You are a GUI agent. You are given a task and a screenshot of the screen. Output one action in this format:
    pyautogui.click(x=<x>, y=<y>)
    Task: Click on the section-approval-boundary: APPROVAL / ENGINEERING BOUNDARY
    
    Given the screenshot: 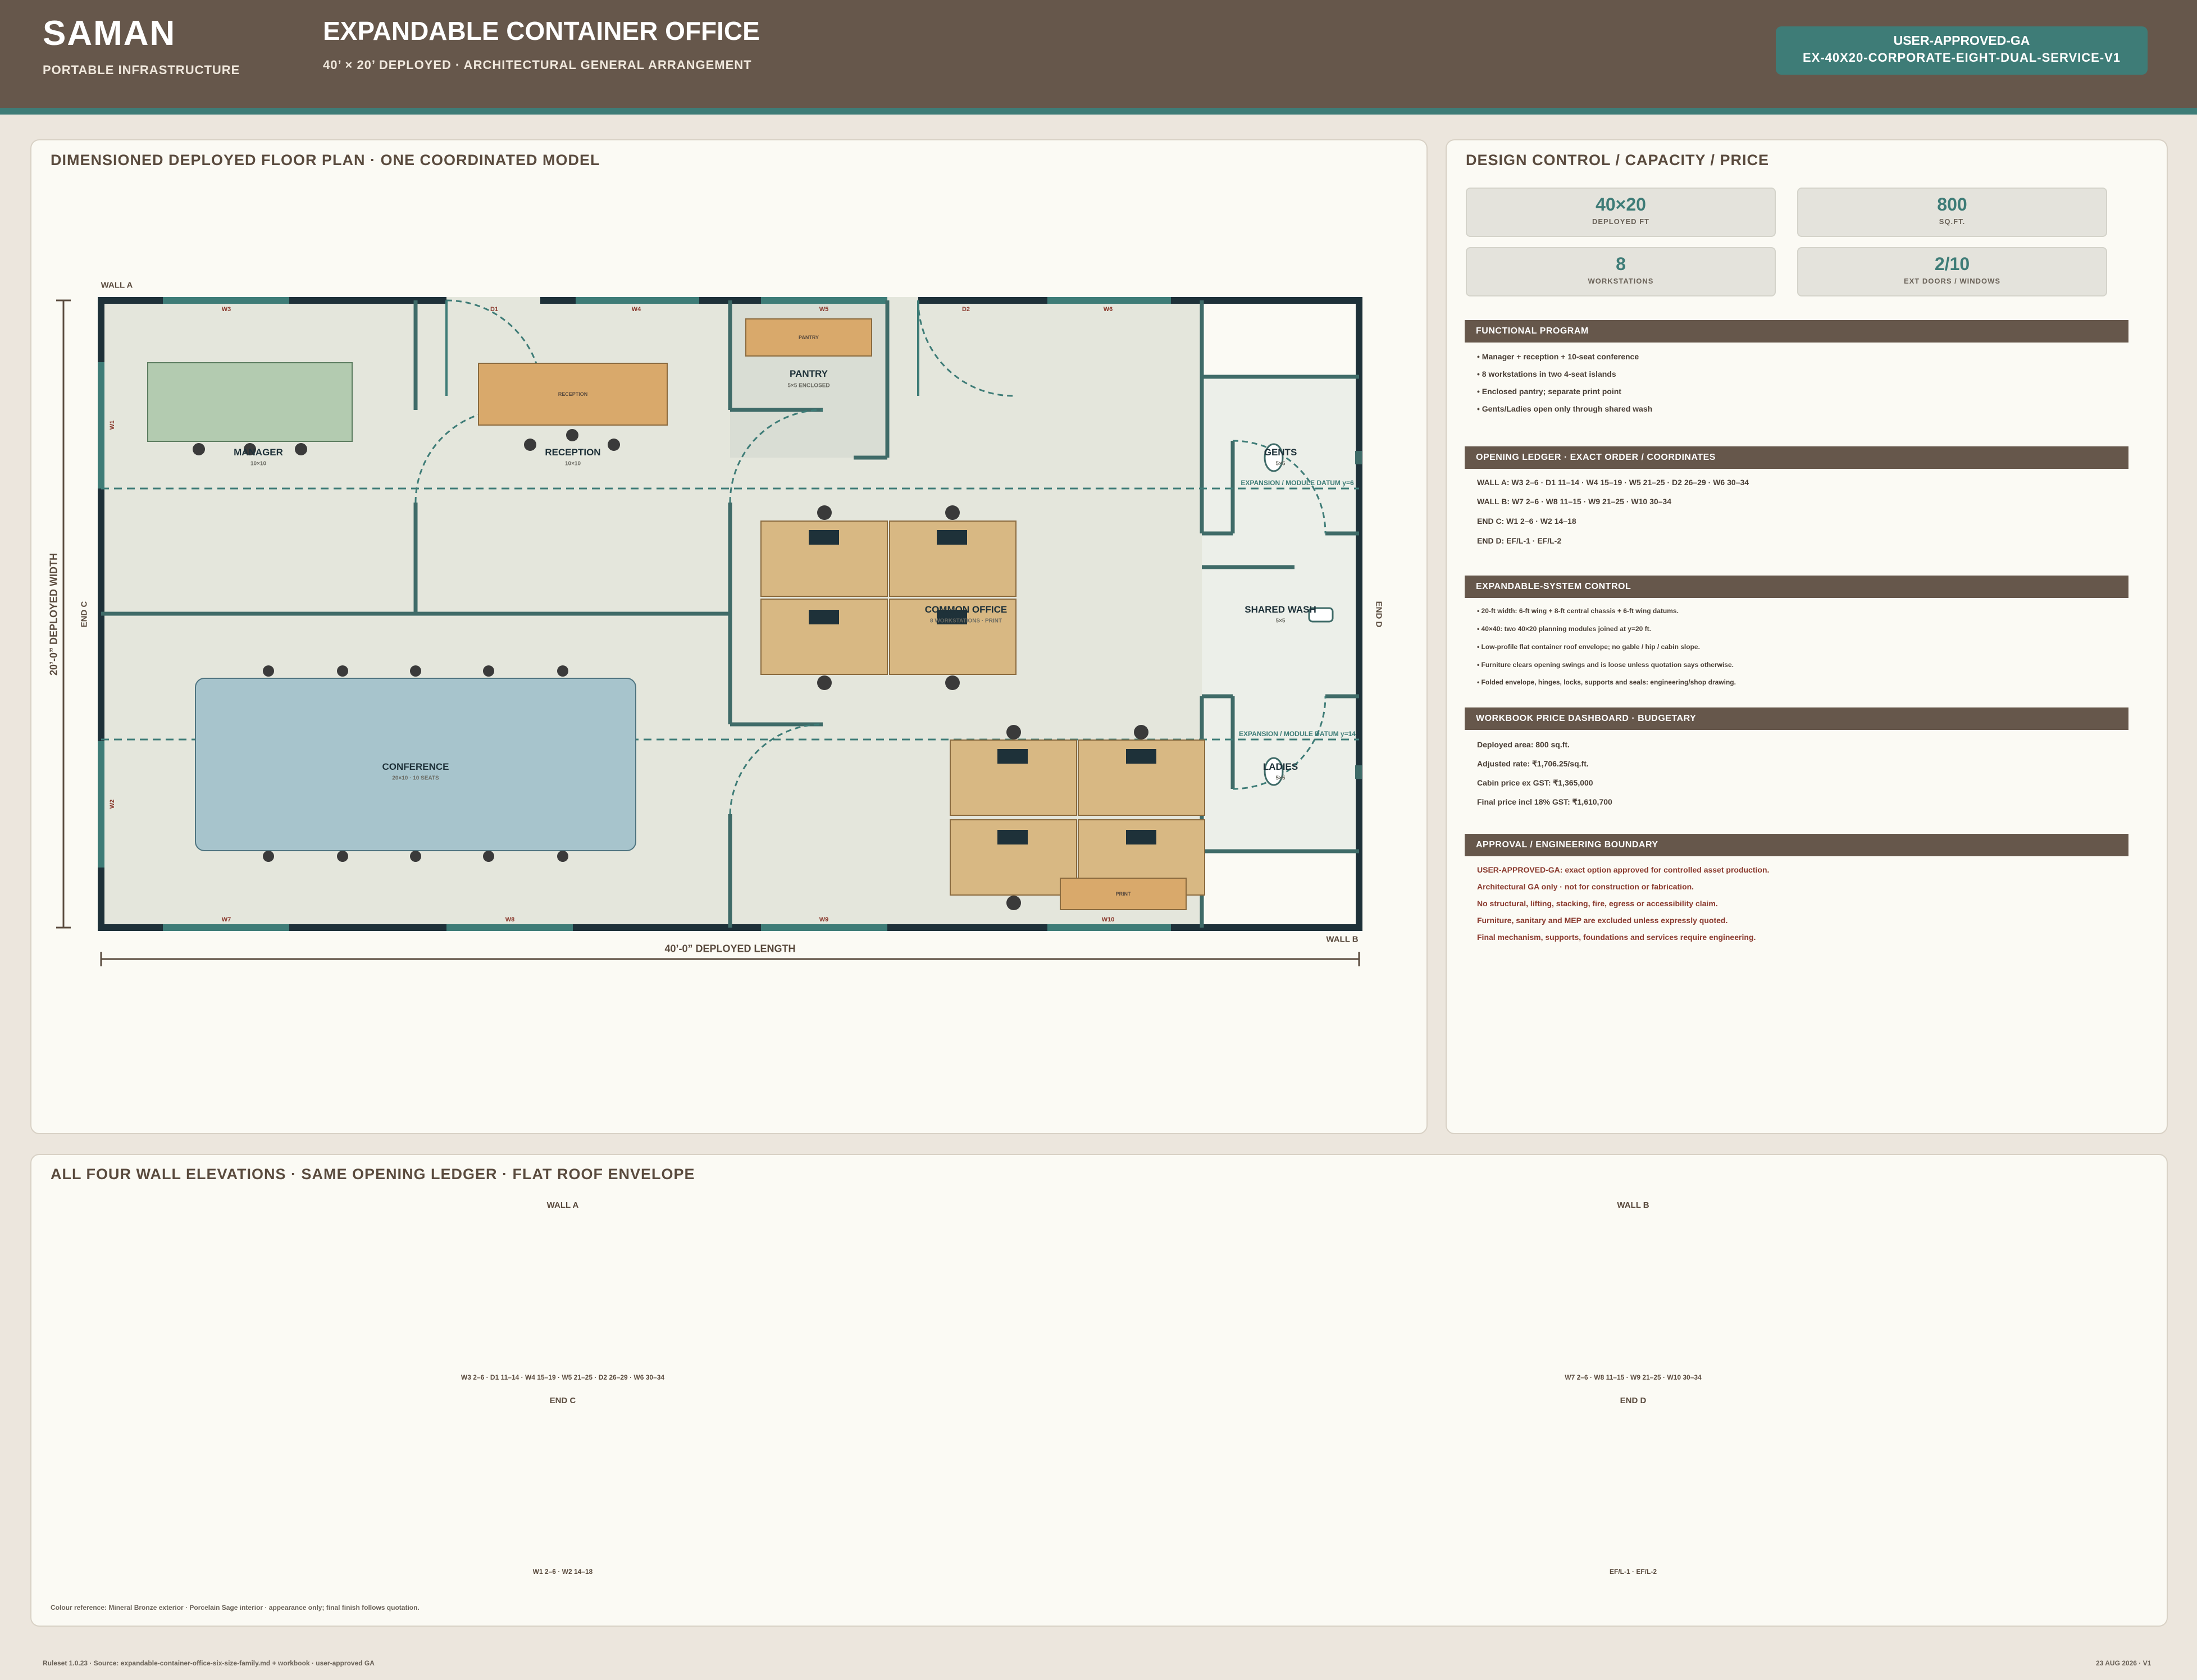 What is the action you would take?
    pyautogui.click(x=1796, y=845)
    